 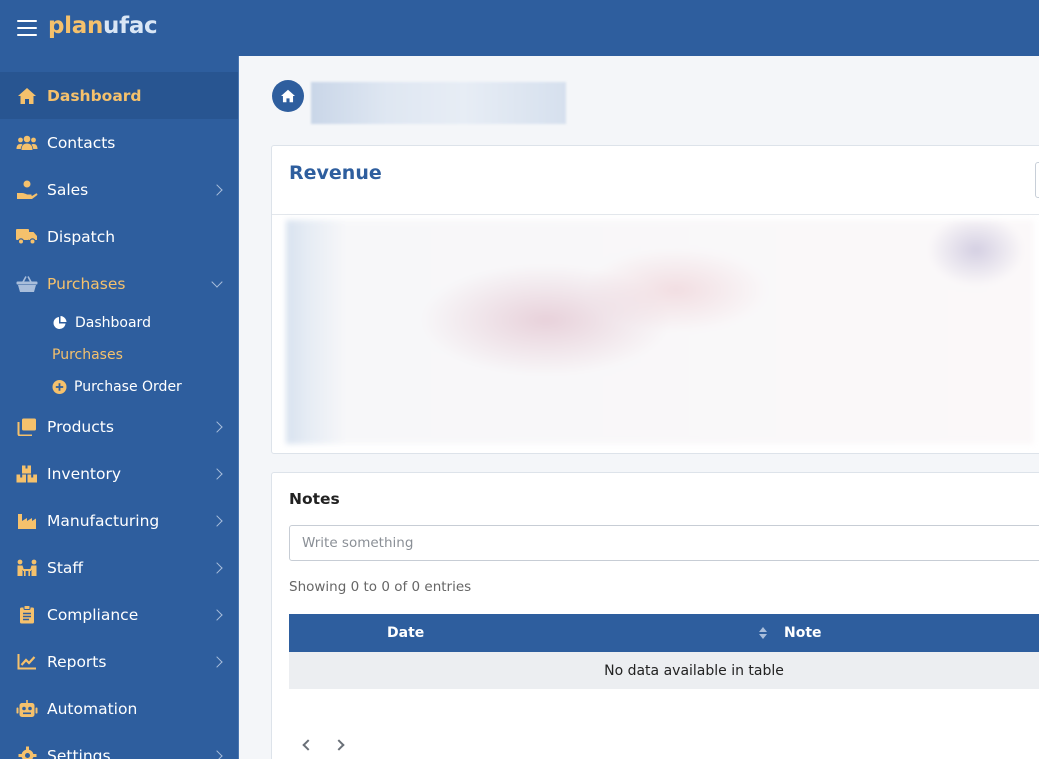 I want to click on table-empty-row: No data available in table, so click(x=664, y=670).